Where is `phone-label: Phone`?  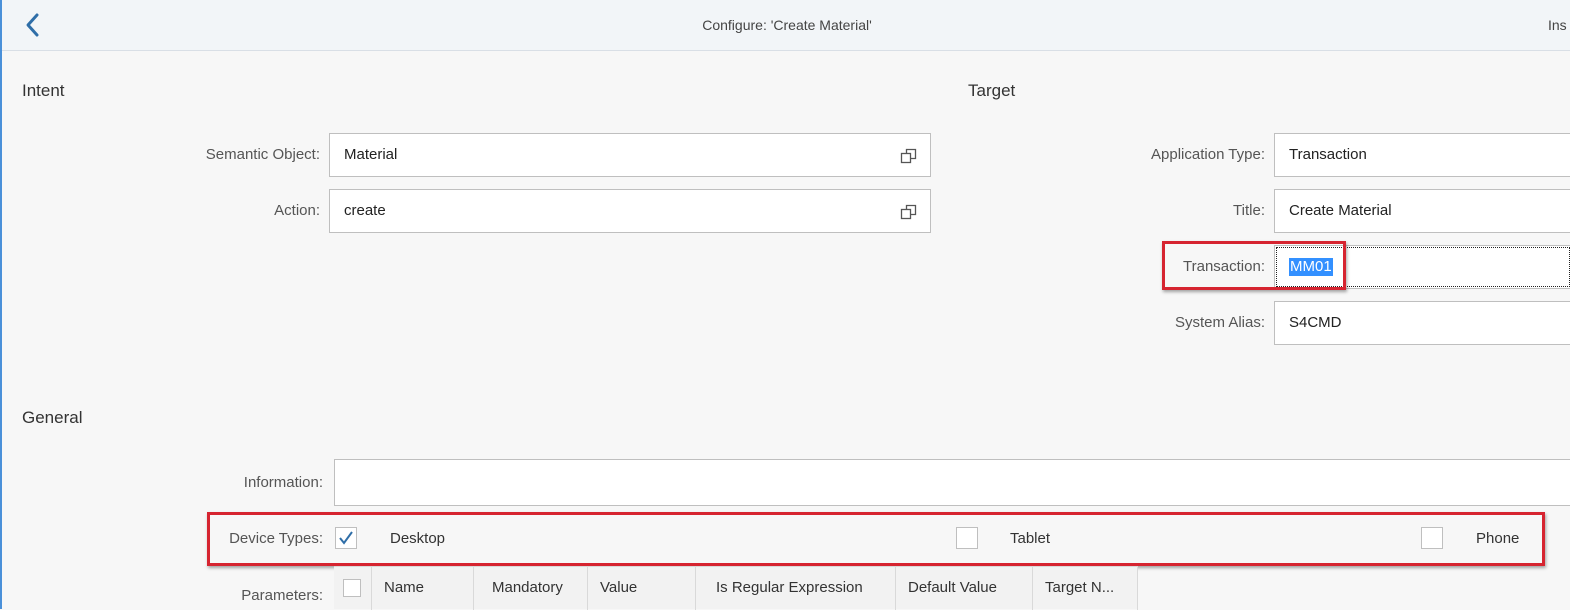
phone-label: Phone is located at coordinates (1498, 538).